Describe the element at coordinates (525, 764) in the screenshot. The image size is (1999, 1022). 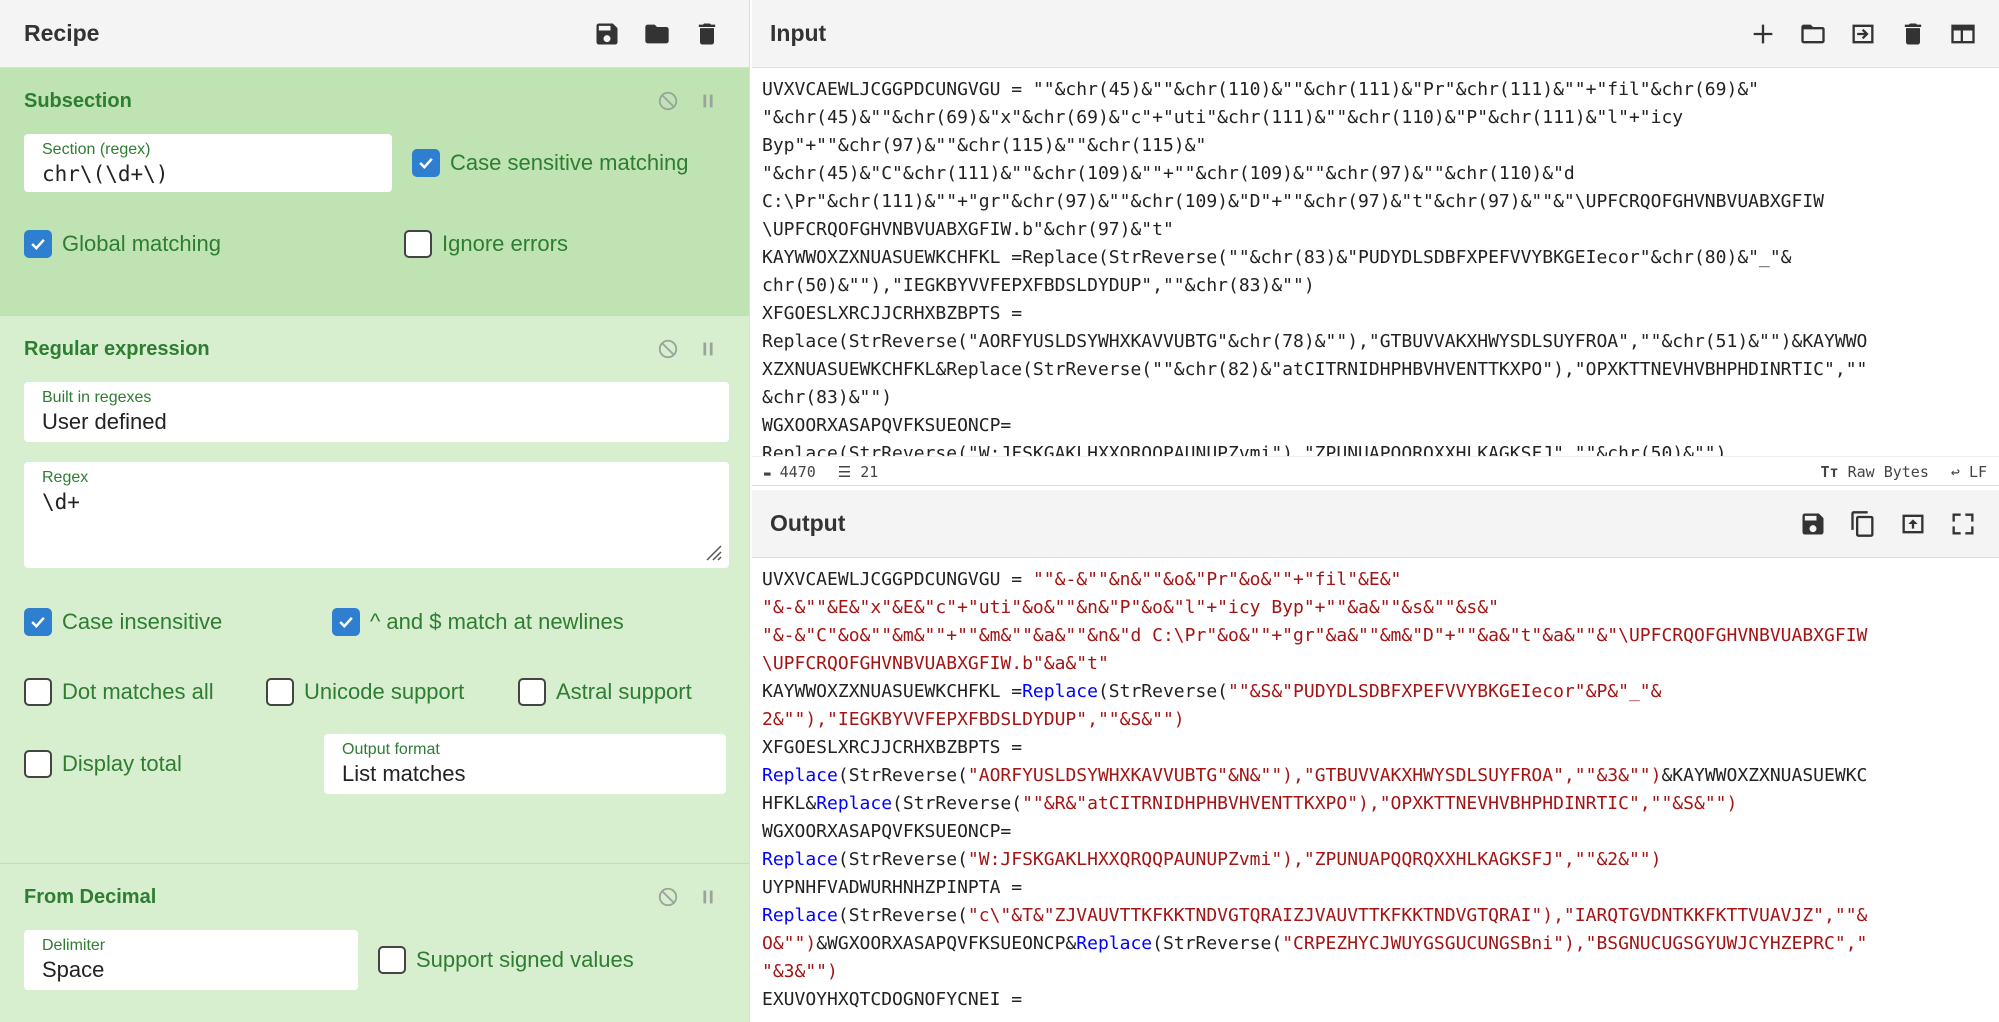
I see `output-format-select: Output format List matches` at that location.